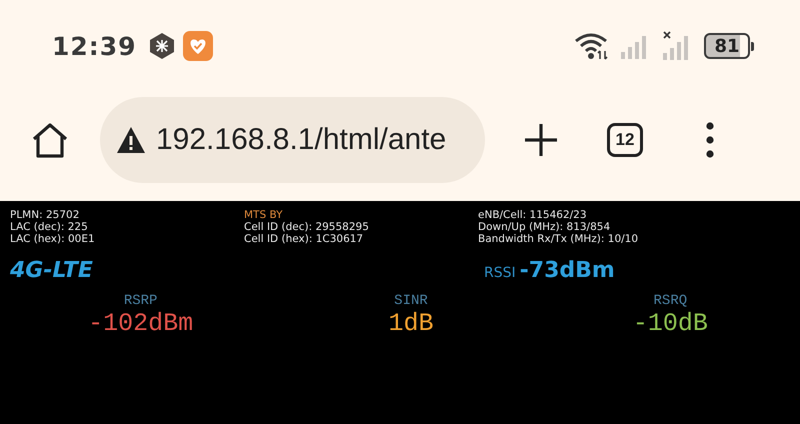  What do you see at coordinates (625, 140) in the screenshot?
I see `tab-count-button: 12` at bounding box center [625, 140].